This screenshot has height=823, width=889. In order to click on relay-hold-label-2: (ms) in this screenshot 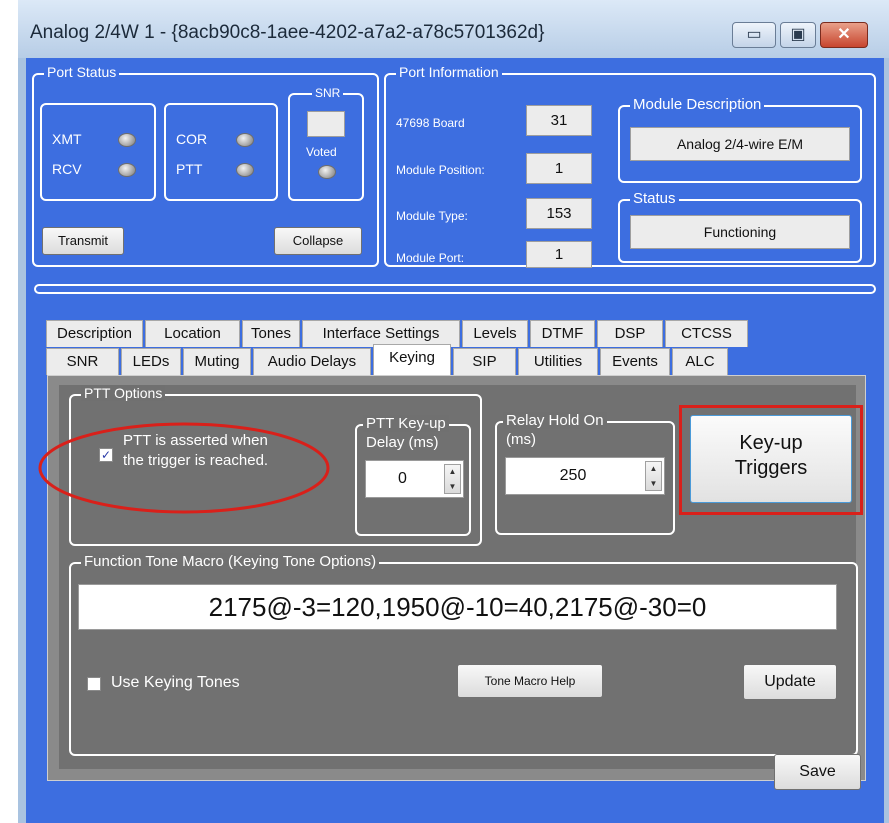, I will do `click(521, 439)`.